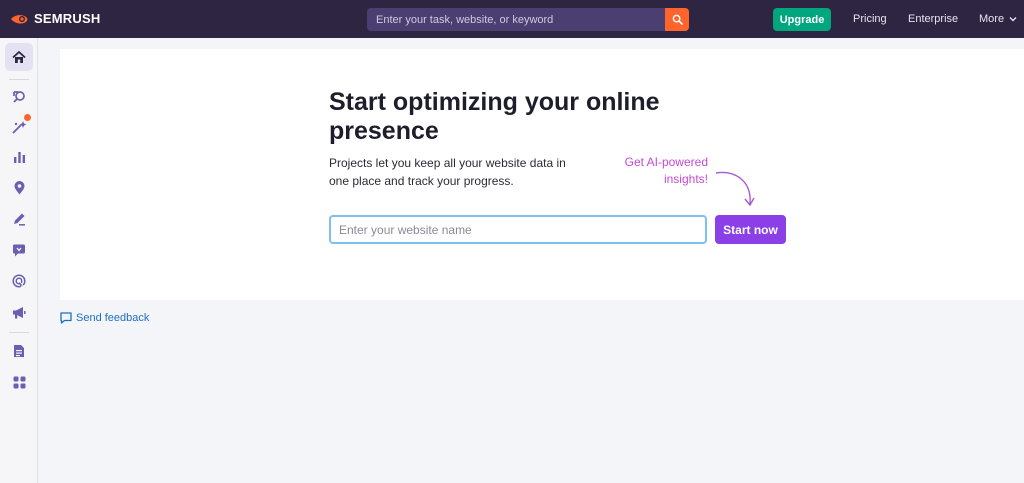 The height and width of the screenshot is (483, 1024). Describe the element at coordinates (735, 189) in the screenshot. I see `curved-arrow-icon` at that location.